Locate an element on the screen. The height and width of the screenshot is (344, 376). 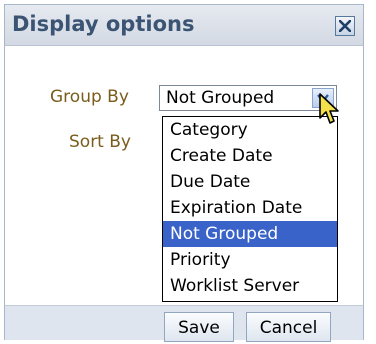
close-button is located at coordinates (345, 26).